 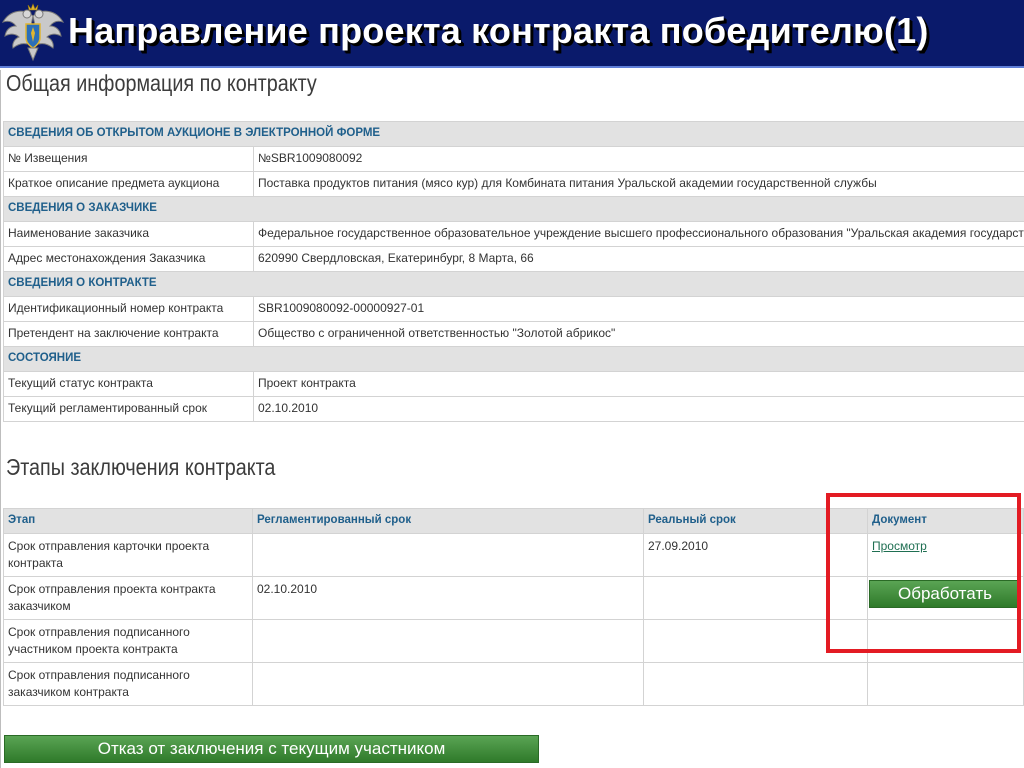 What do you see at coordinates (945, 684) in the screenshot?
I see `stage-document-cell` at bounding box center [945, 684].